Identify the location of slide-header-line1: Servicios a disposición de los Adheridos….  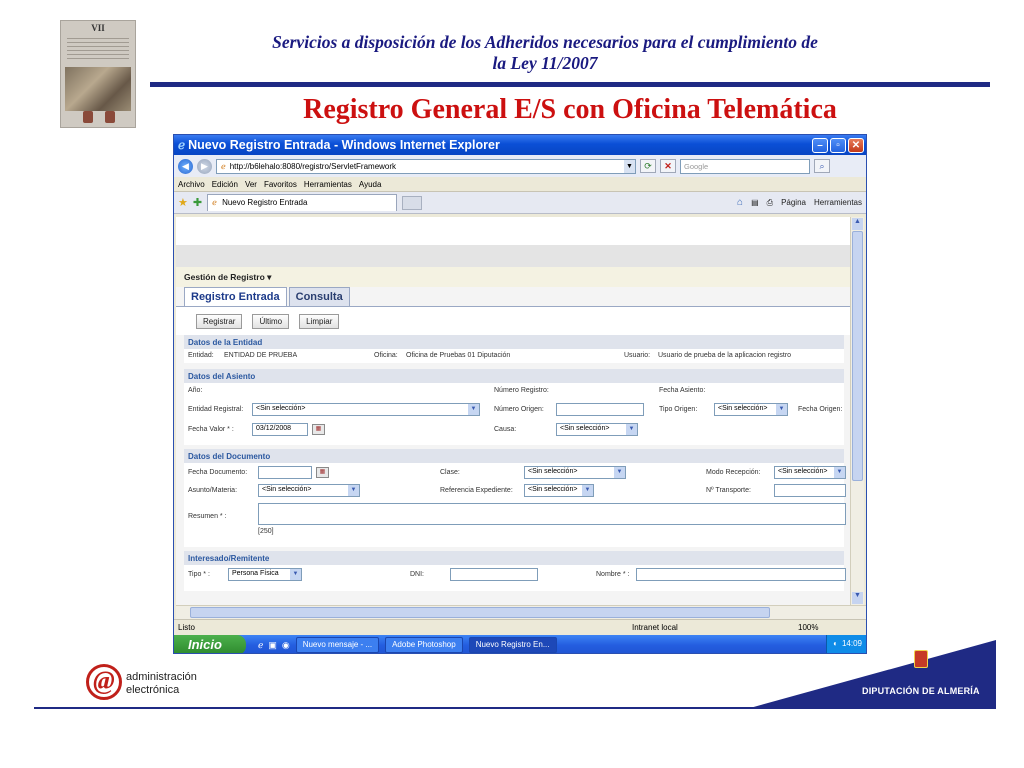
(545, 42).